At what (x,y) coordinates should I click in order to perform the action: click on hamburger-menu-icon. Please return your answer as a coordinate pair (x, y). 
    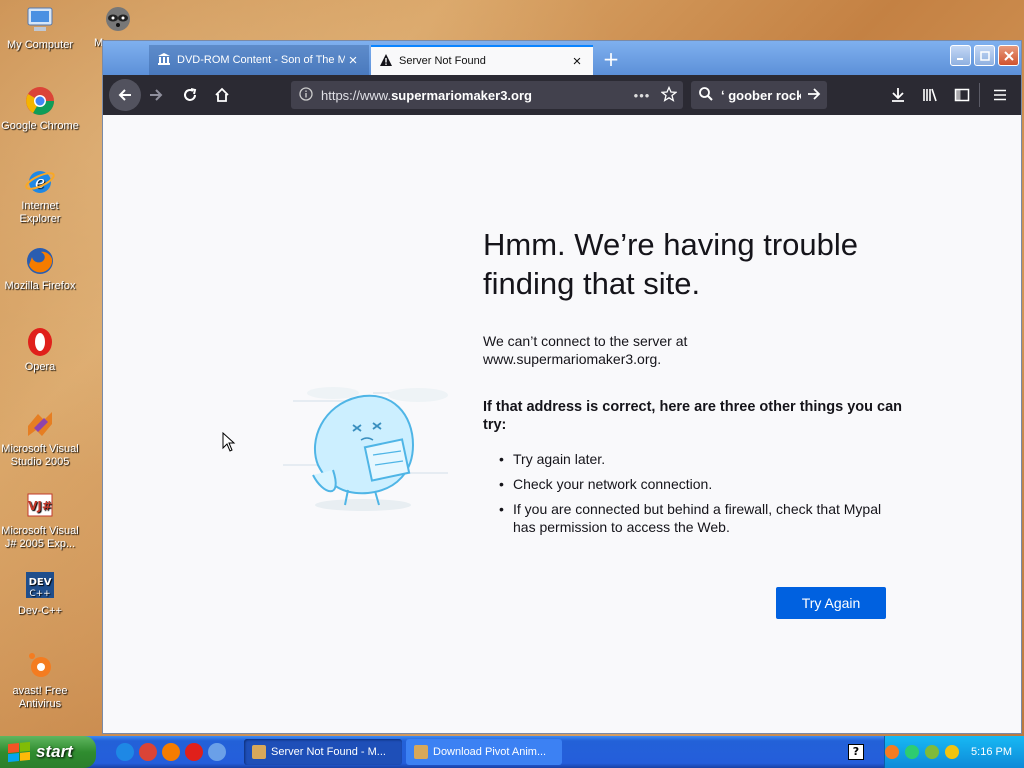
    Looking at the image, I should click on (1000, 95).